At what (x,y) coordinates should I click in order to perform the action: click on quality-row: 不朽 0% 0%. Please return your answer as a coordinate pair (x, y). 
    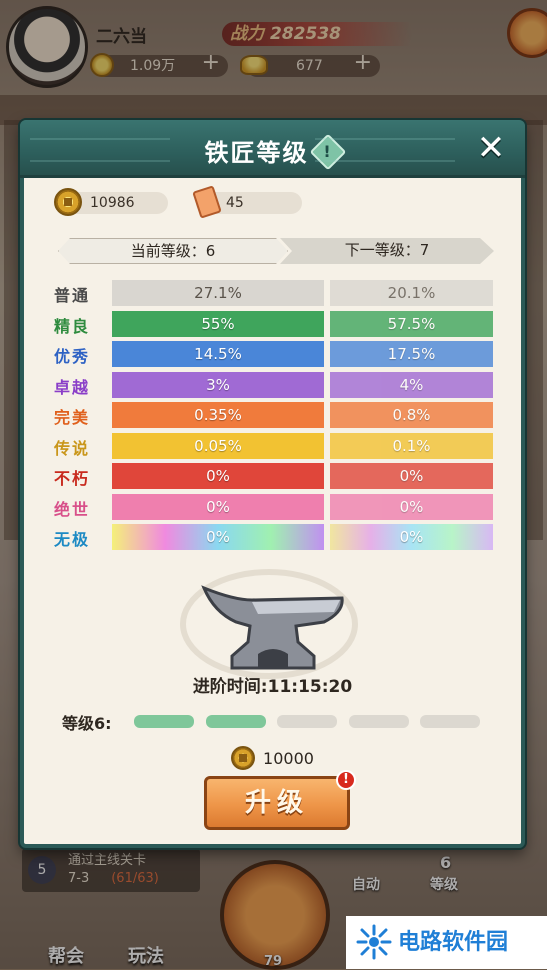
    Looking at the image, I should click on (276, 476).